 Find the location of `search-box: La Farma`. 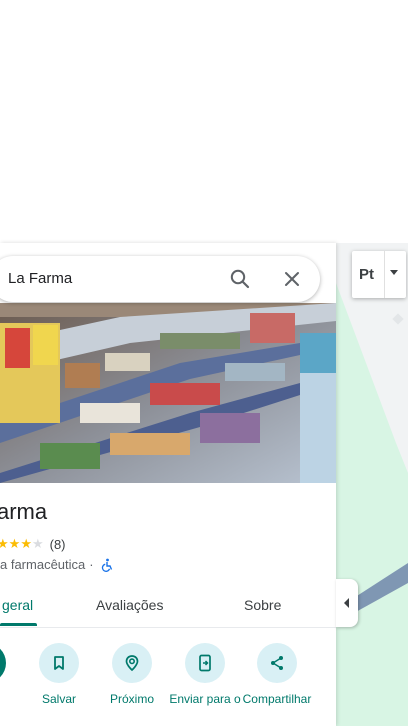

search-box: La Farma is located at coordinates (160, 279).